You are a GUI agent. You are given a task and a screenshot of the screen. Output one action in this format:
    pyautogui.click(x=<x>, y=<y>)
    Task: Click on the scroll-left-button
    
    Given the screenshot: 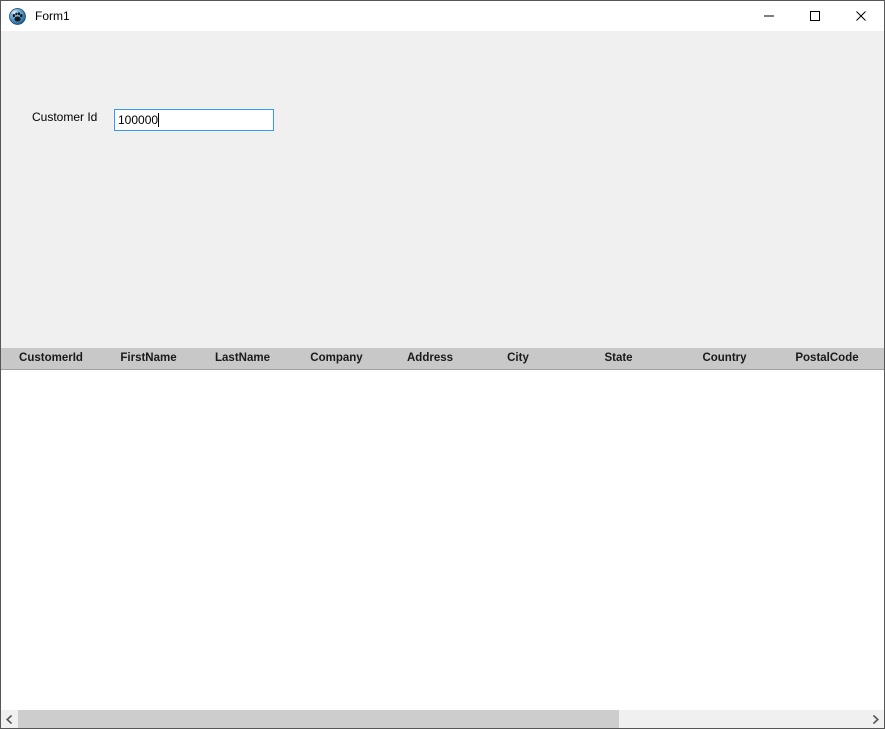 What is the action you would take?
    pyautogui.click(x=9, y=719)
    